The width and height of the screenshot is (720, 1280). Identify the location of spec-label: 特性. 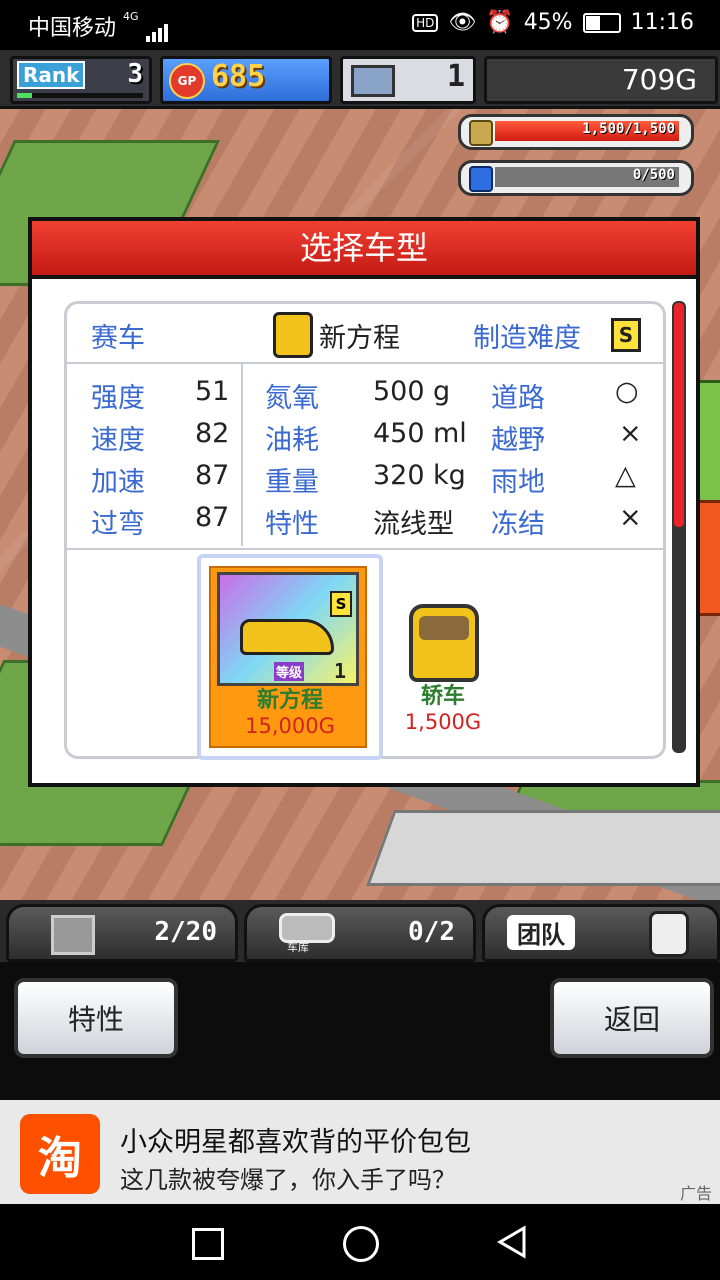
(292, 524).